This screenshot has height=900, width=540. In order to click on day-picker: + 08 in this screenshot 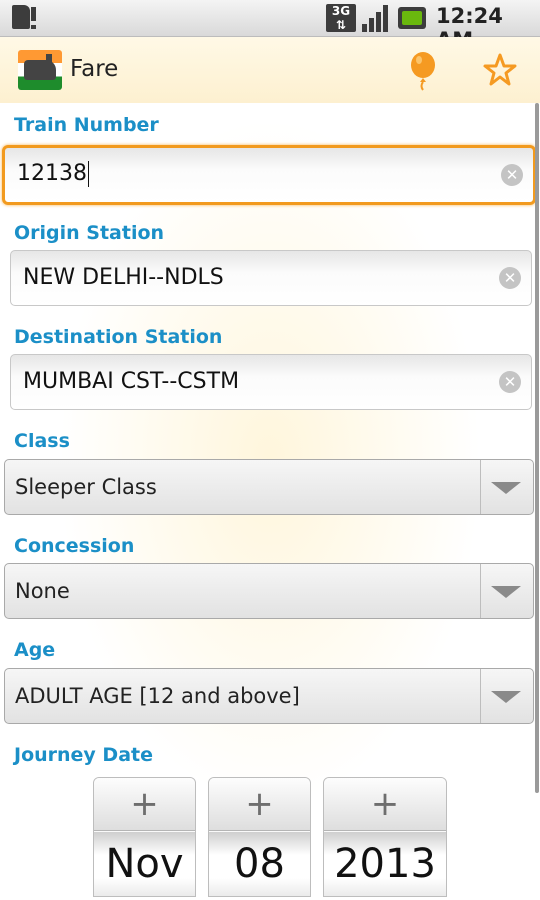, I will do `click(259, 837)`.